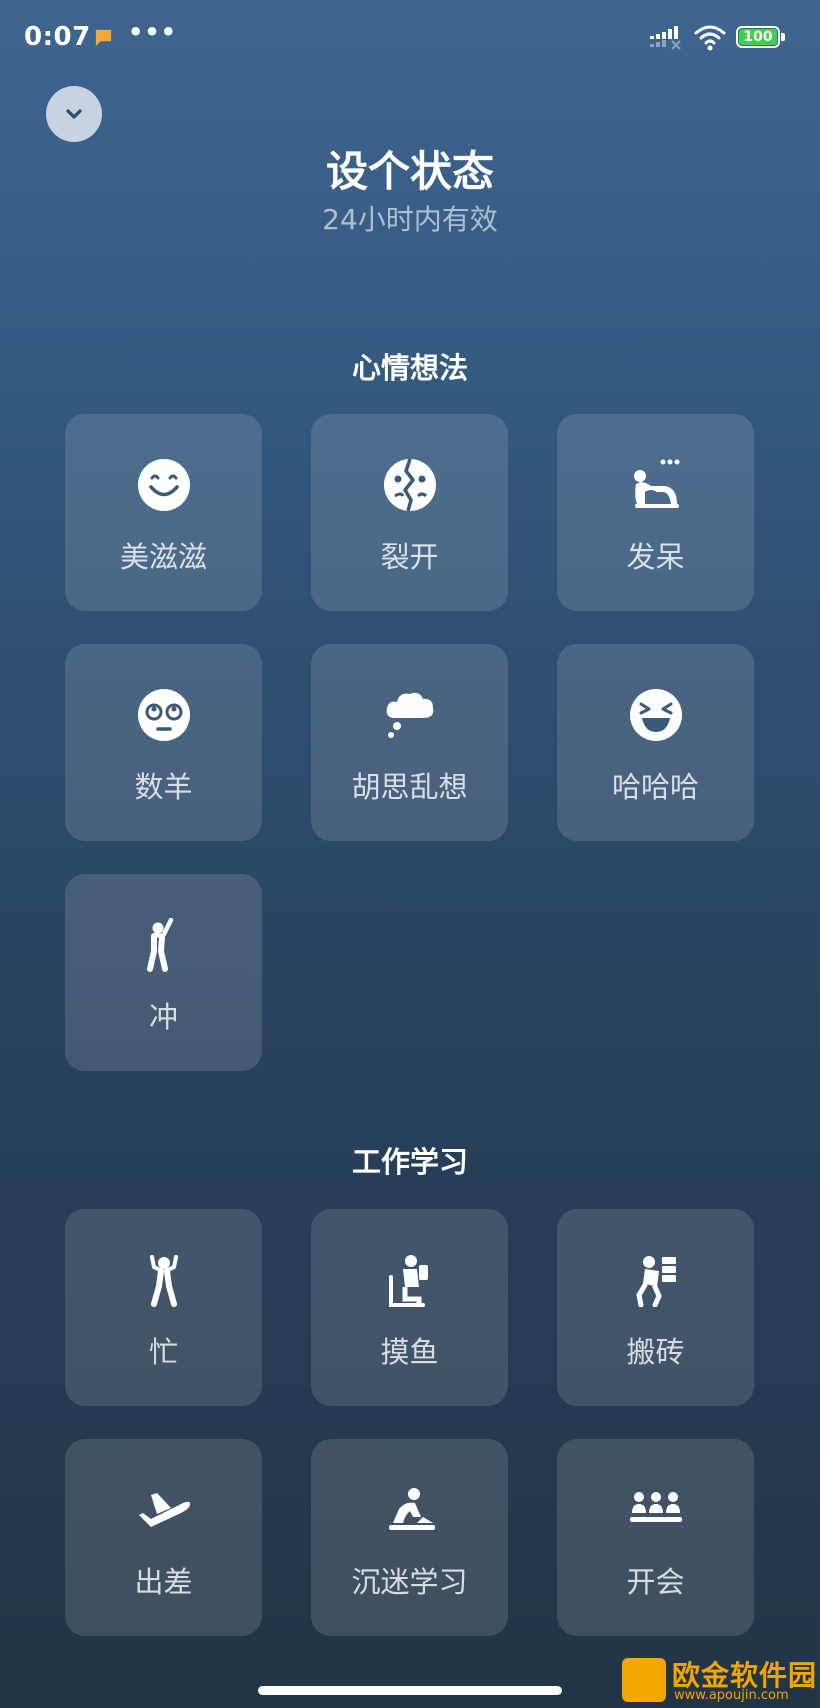 The image size is (820, 1708). Describe the element at coordinates (655, 1582) in the screenshot. I see `tile-label: 开会` at that location.